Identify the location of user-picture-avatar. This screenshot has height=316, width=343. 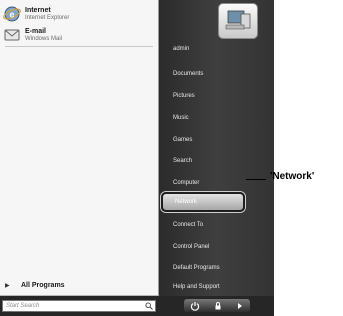
(238, 21).